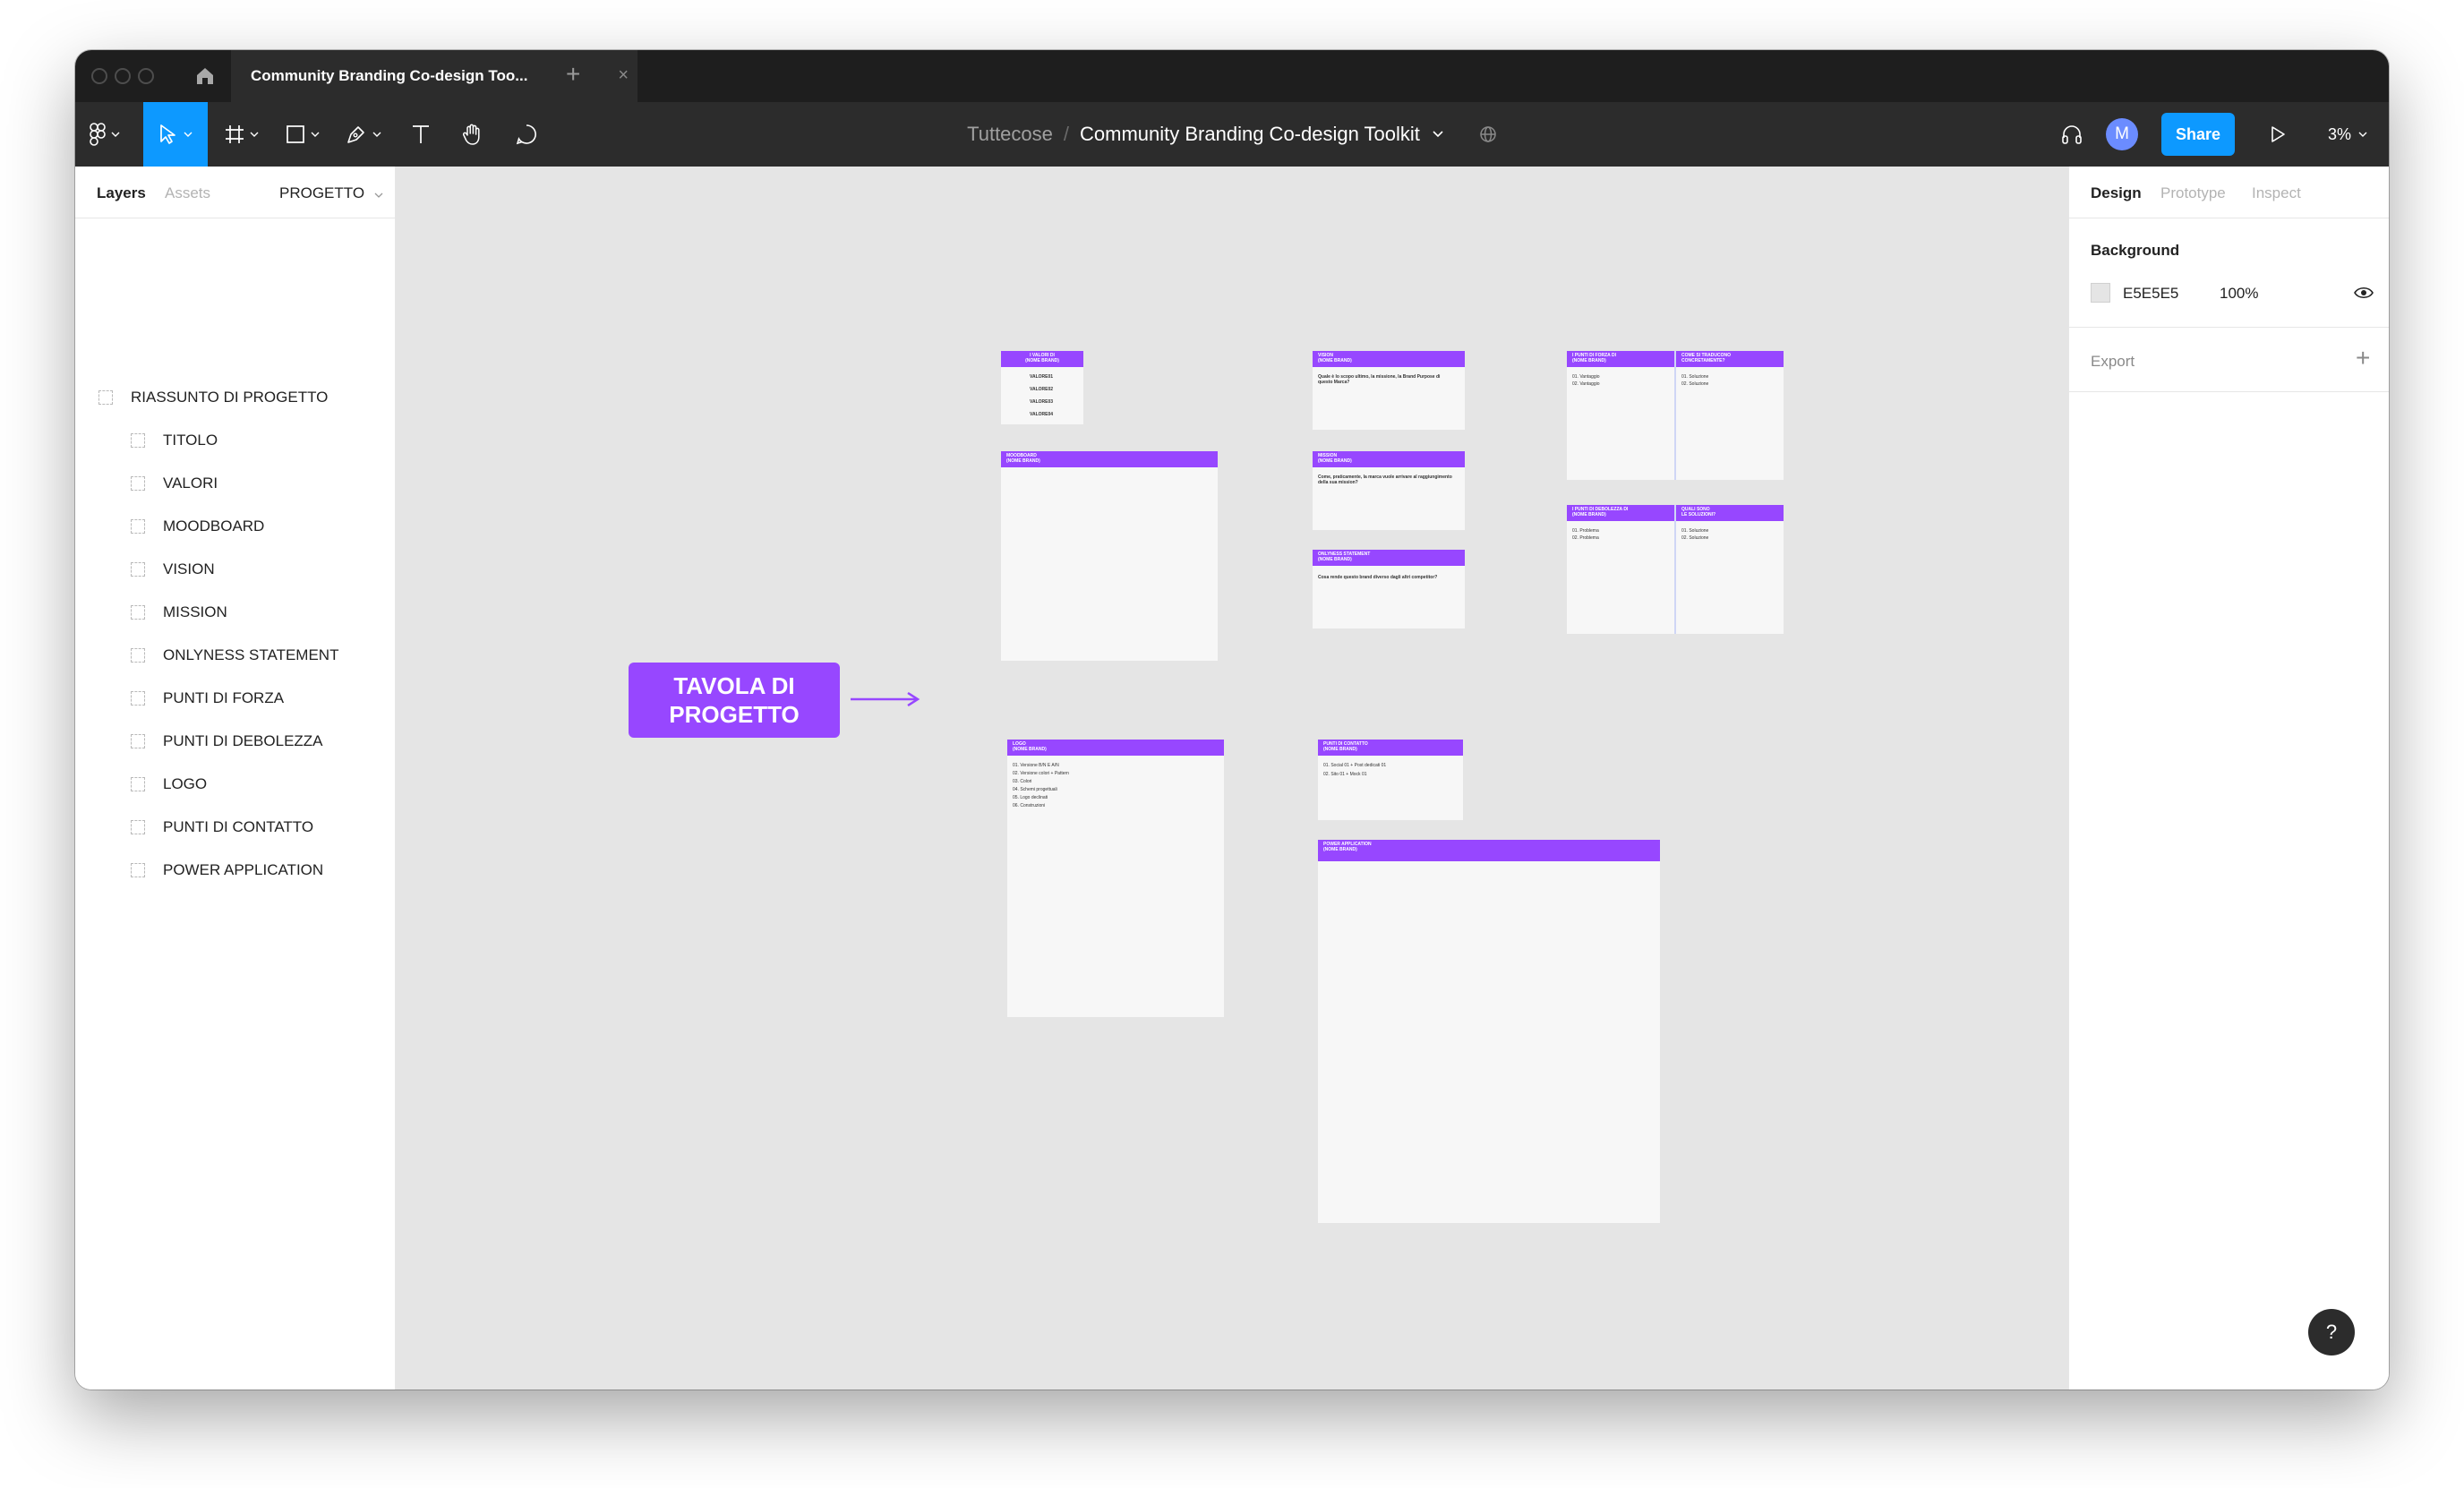  What do you see at coordinates (1390, 748) in the screenshot?
I see `frame-contatto-header: PUNTI DI CONTATTO (NOME BRAND)` at bounding box center [1390, 748].